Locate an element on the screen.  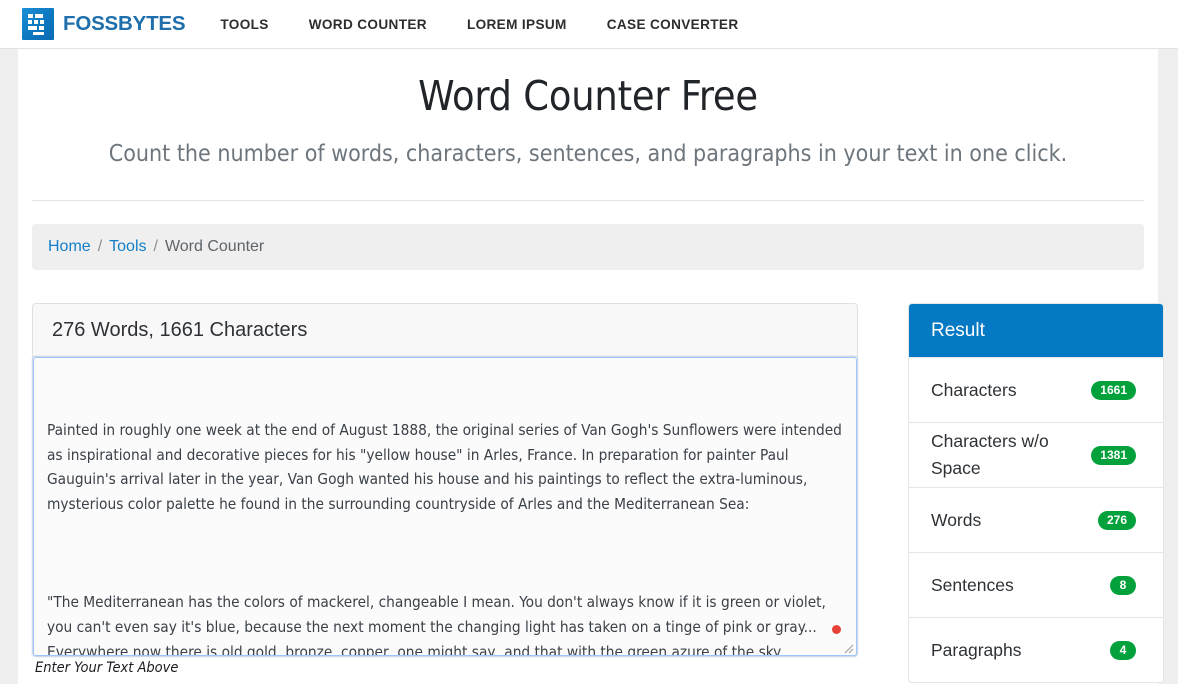
result-badge-characters-wo-space: 1381 is located at coordinates (1113, 455).